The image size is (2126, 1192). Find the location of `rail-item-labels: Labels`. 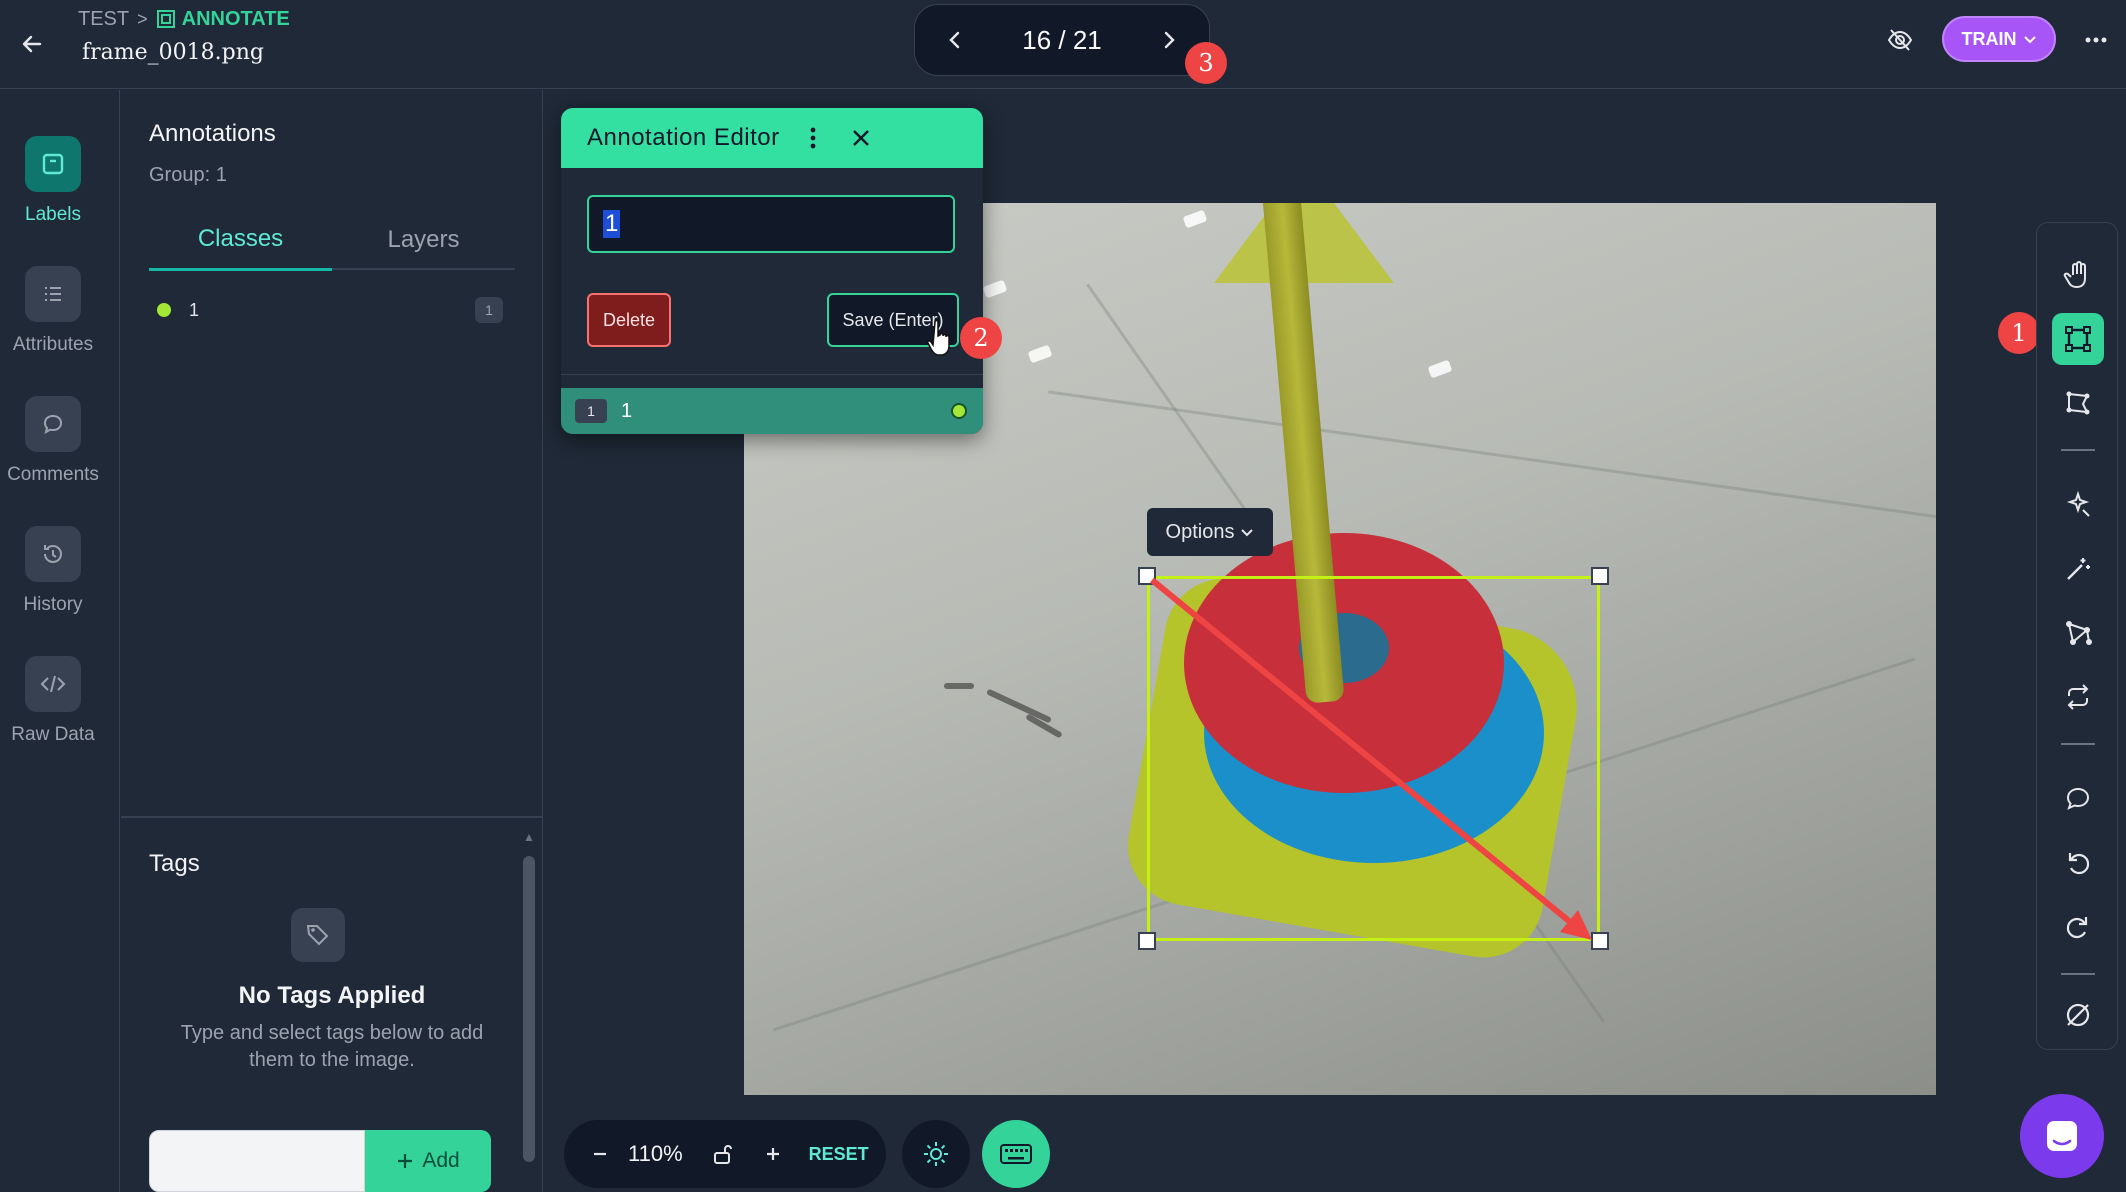

rail-item-labels: Labels is located at coordinates (53, 183).